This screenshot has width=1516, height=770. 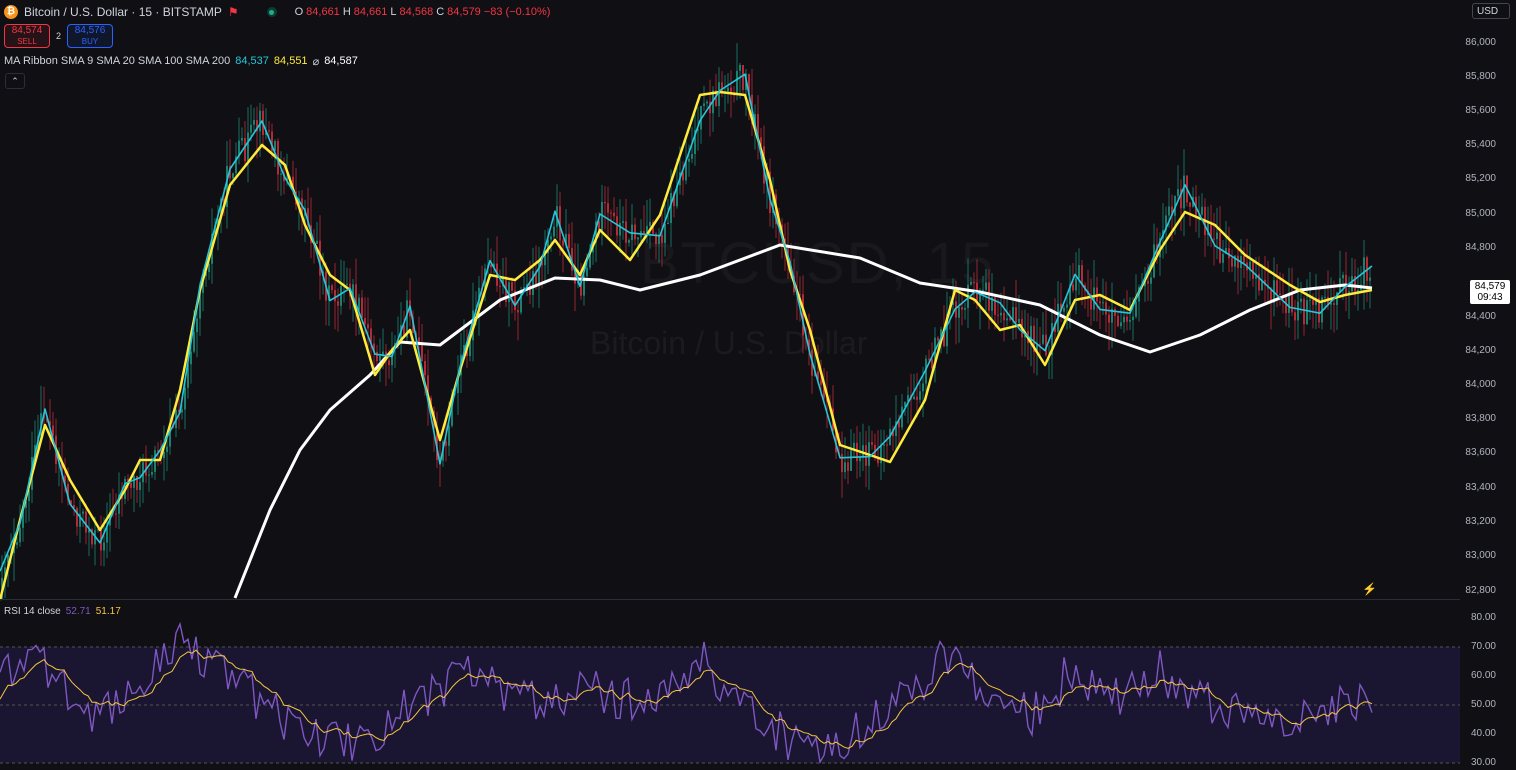 I want to click on bar-countdown: 09:43, so click(x=1490, y=297).